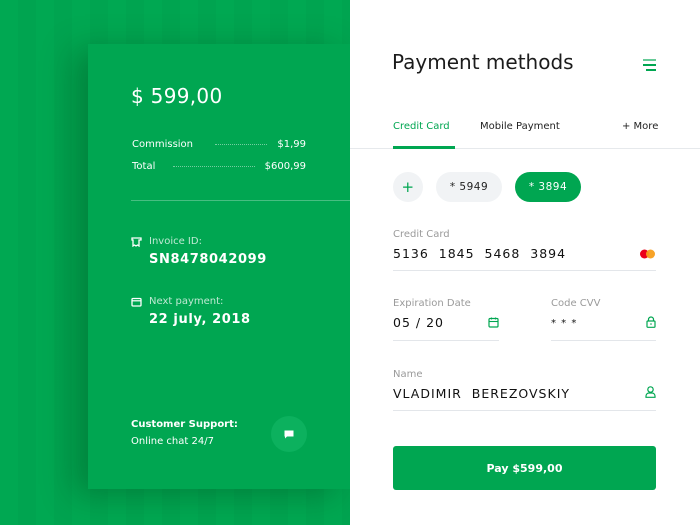  What do you see at coordinates (469, 187) in the screenshot?
I see `card-chip-5949: * 5949` at bounding box center [469, 187].